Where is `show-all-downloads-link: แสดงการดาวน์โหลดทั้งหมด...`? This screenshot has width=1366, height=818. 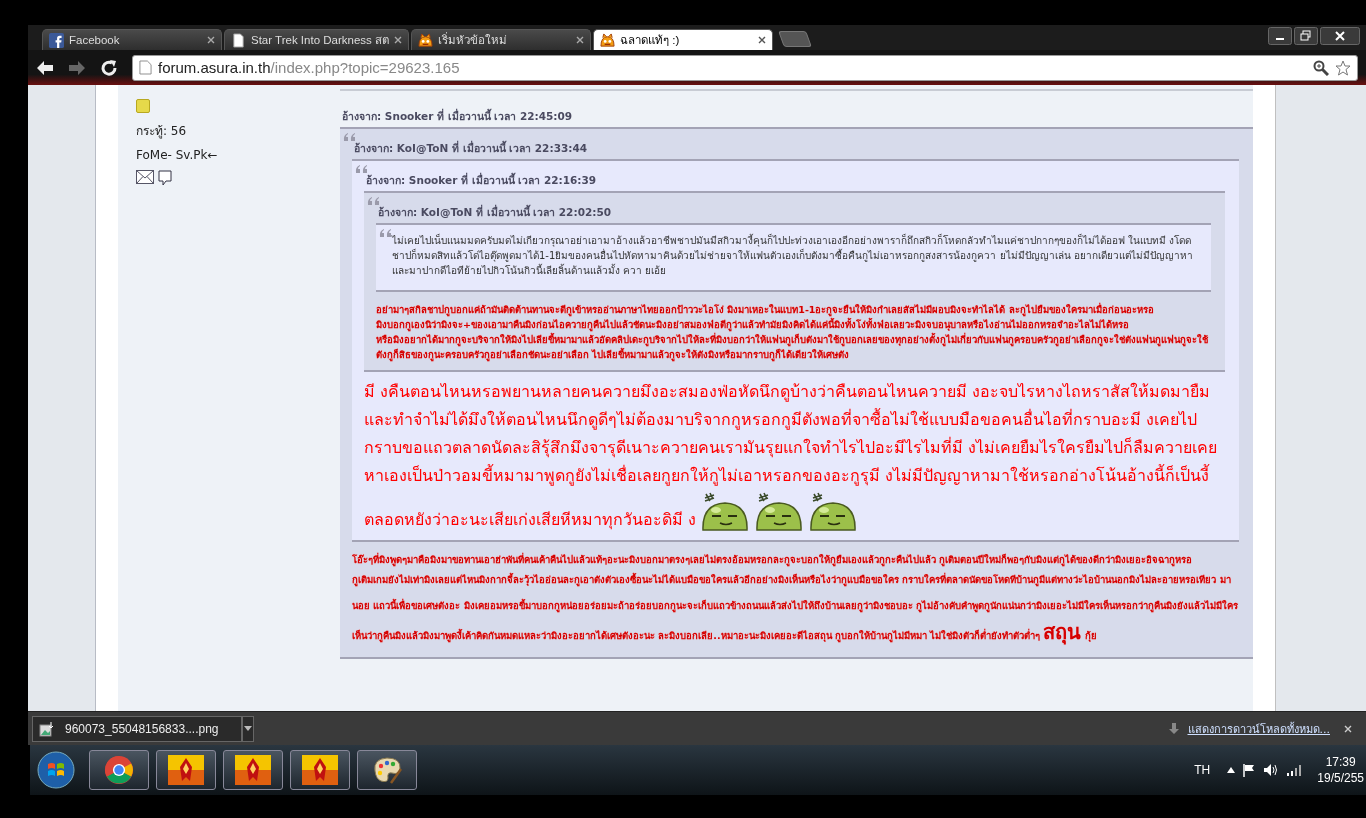
show-all-downloads-link: แสดงการดาวน์โหลดทั้งหมด... is located at coordinates (1258, 728).